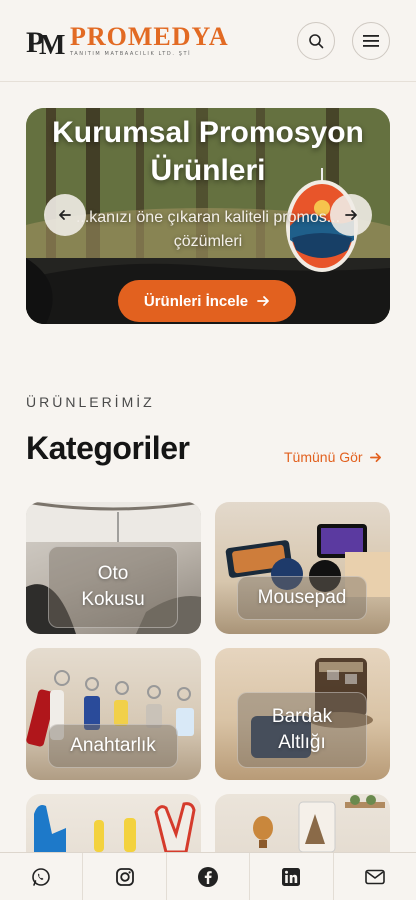  What do you see at coordinates (302, 742) in the screenshot?
I see `category-label-line2: Altlığı` at bounding box center [302, 742].